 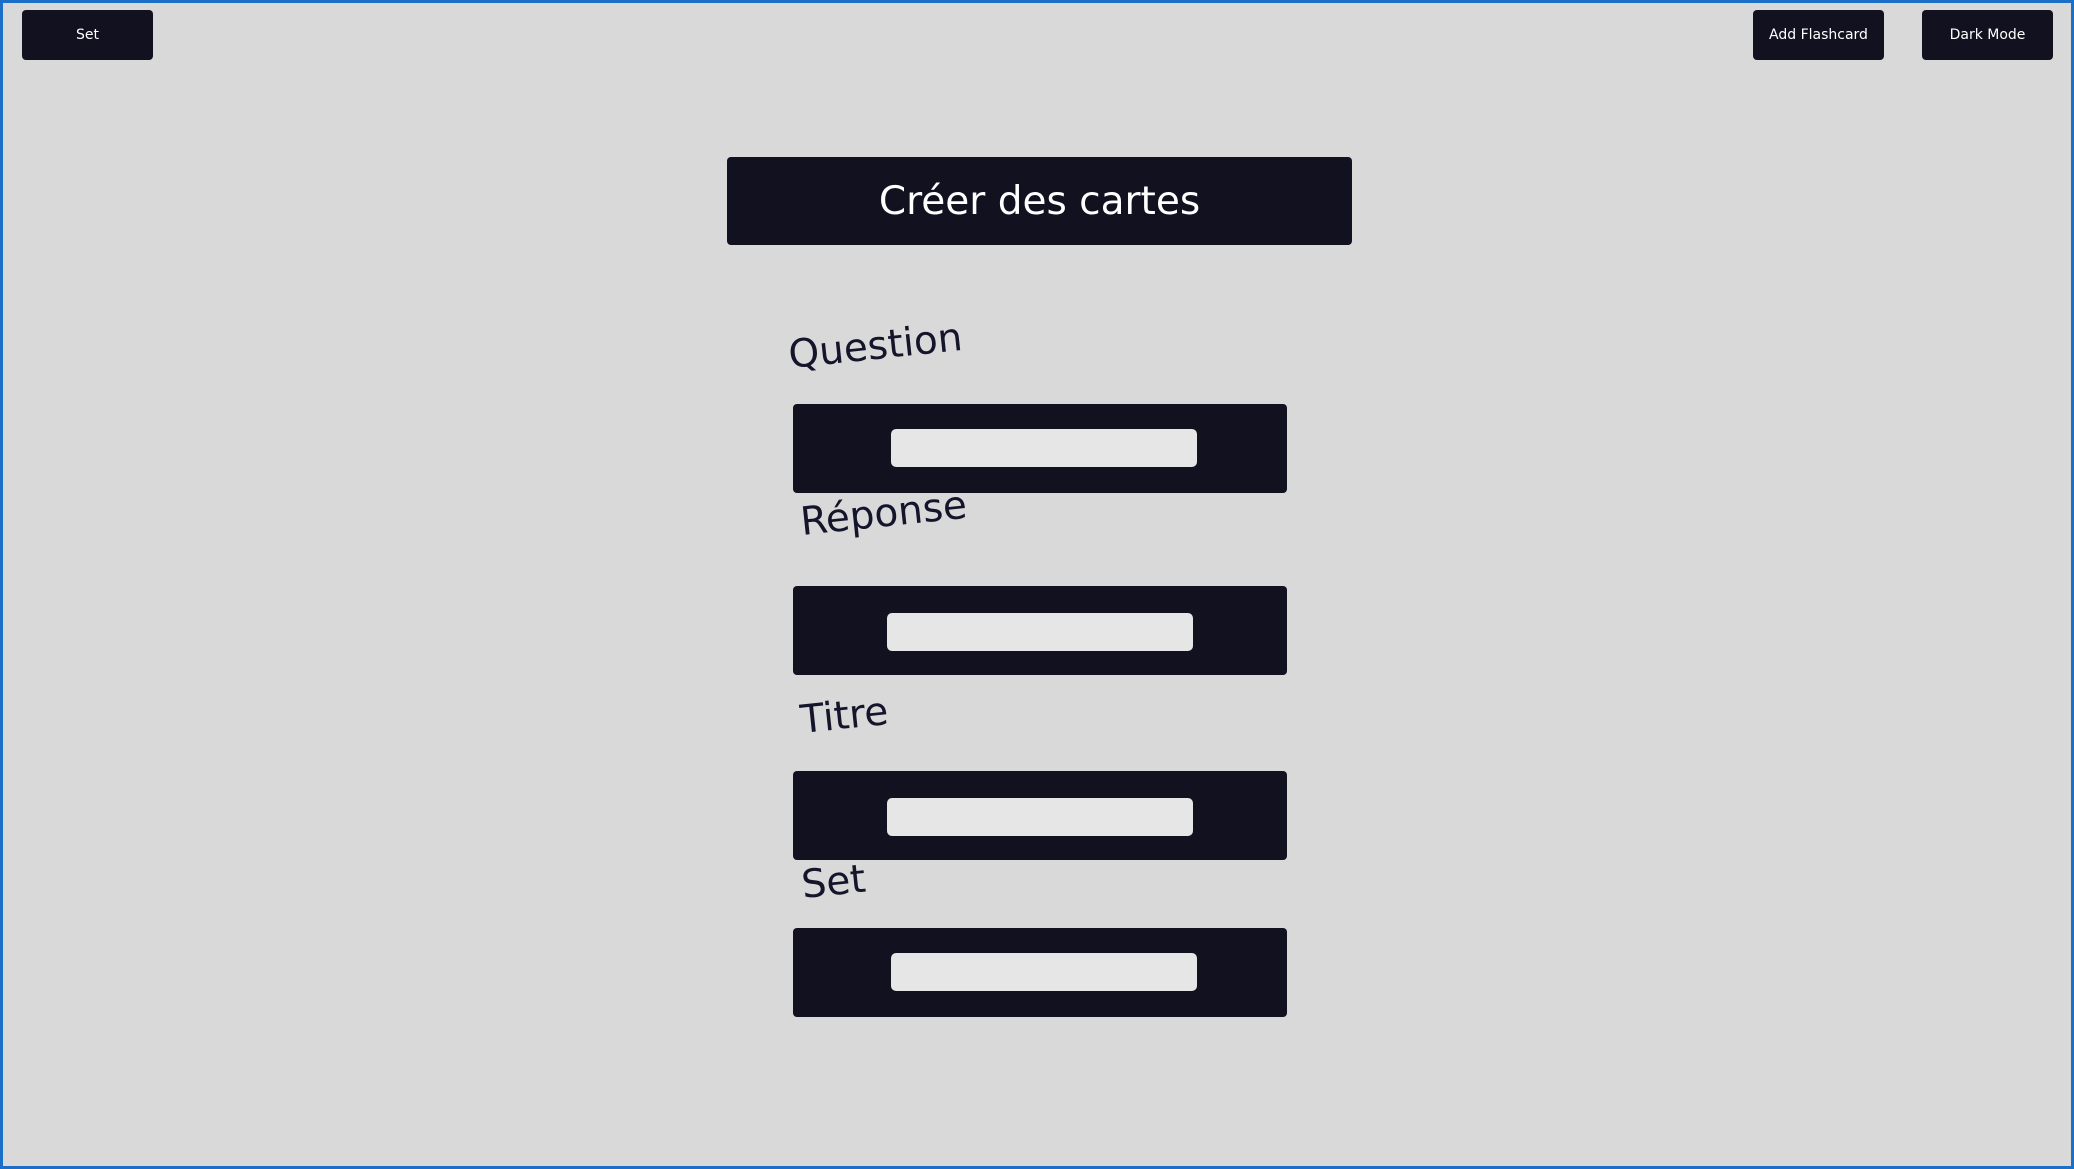 What do you see at coordinates (844, 716) in the screenshot?
I see `titre-label: Titre` at bounding box center [844, 716].